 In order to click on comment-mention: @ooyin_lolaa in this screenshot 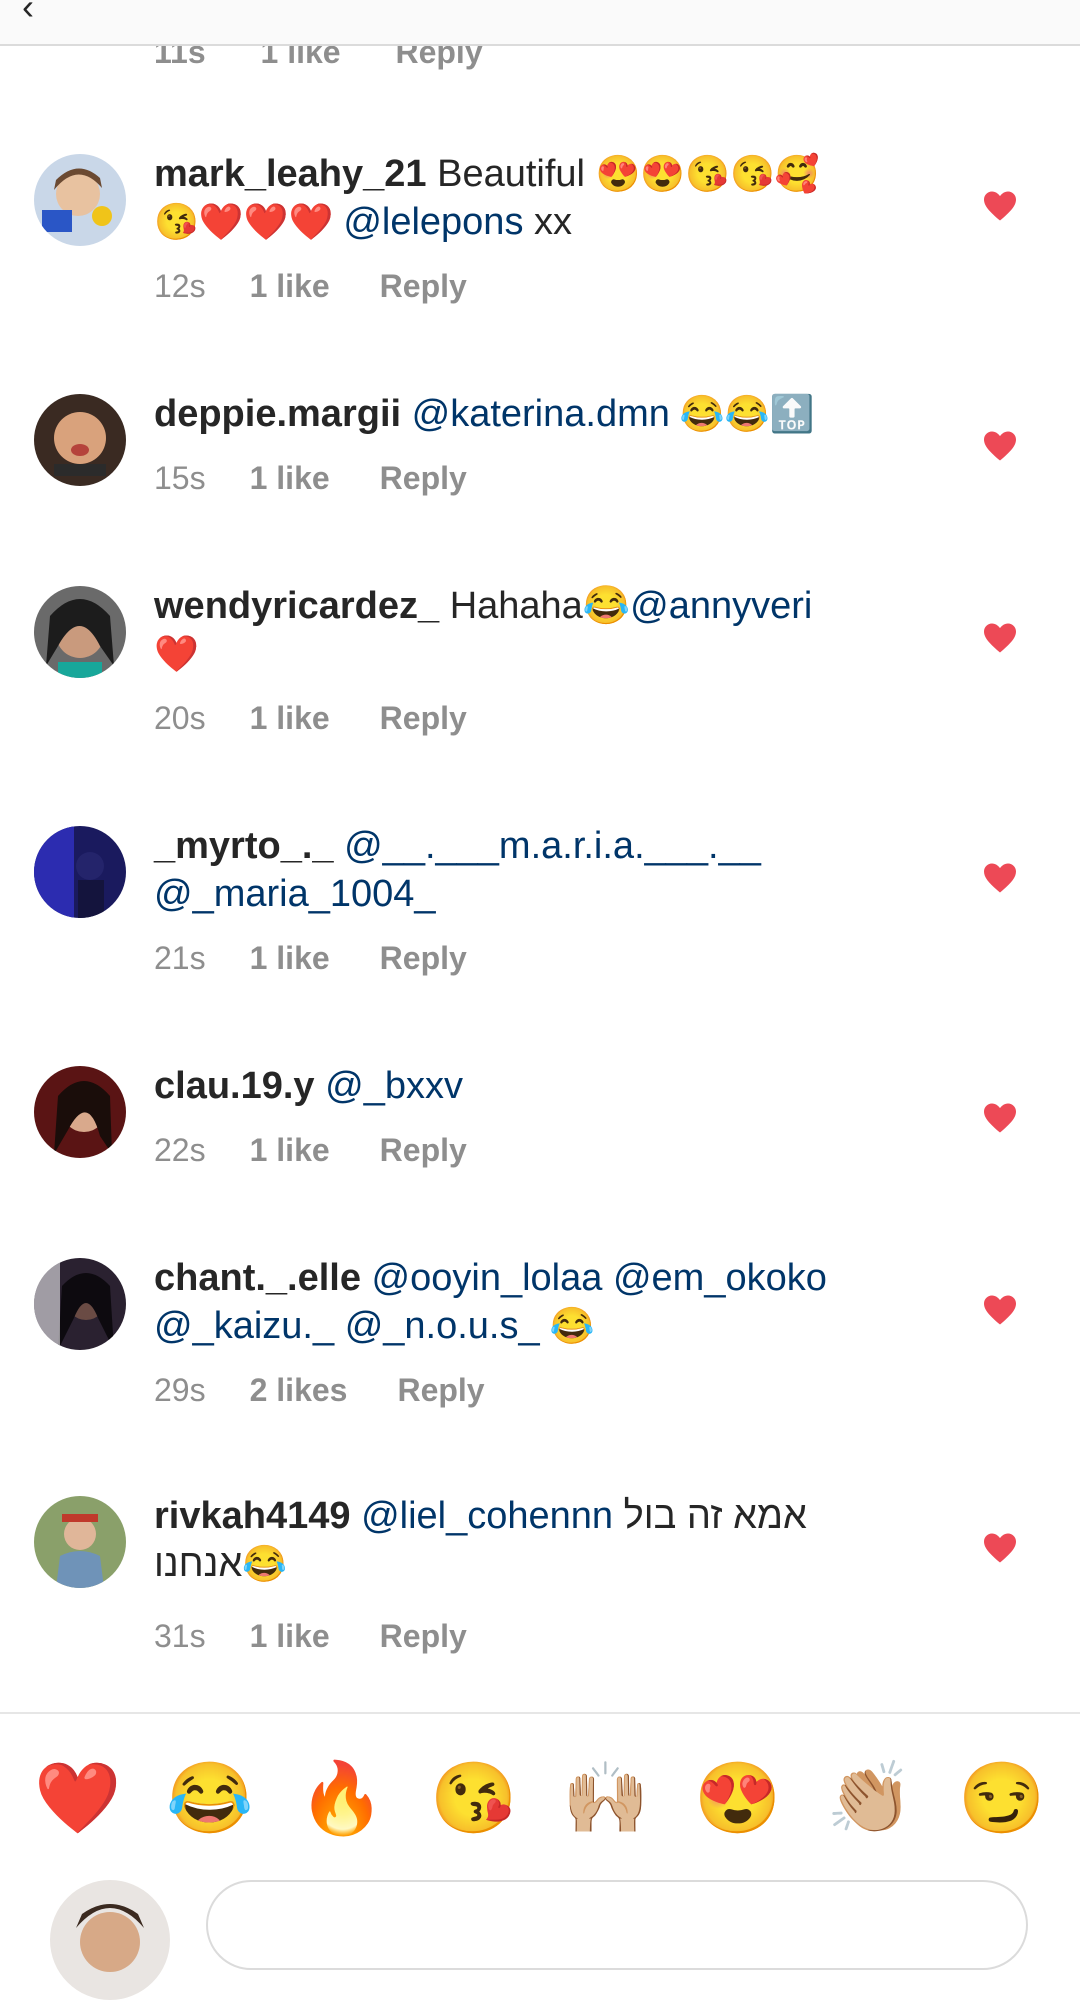, I will do `click(487, 1278)`.